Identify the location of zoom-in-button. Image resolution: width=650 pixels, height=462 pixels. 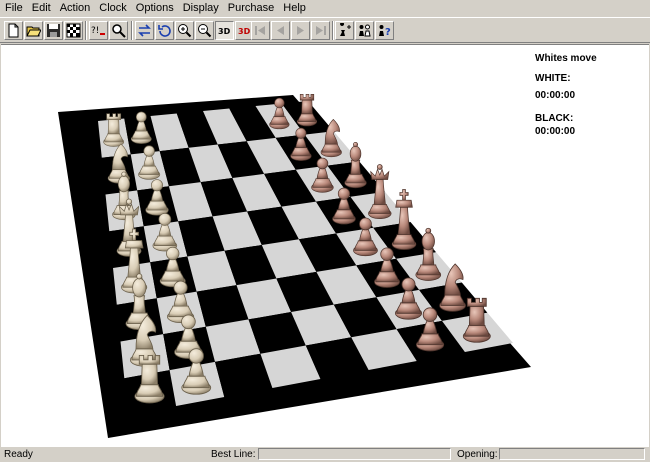
(184, 30).